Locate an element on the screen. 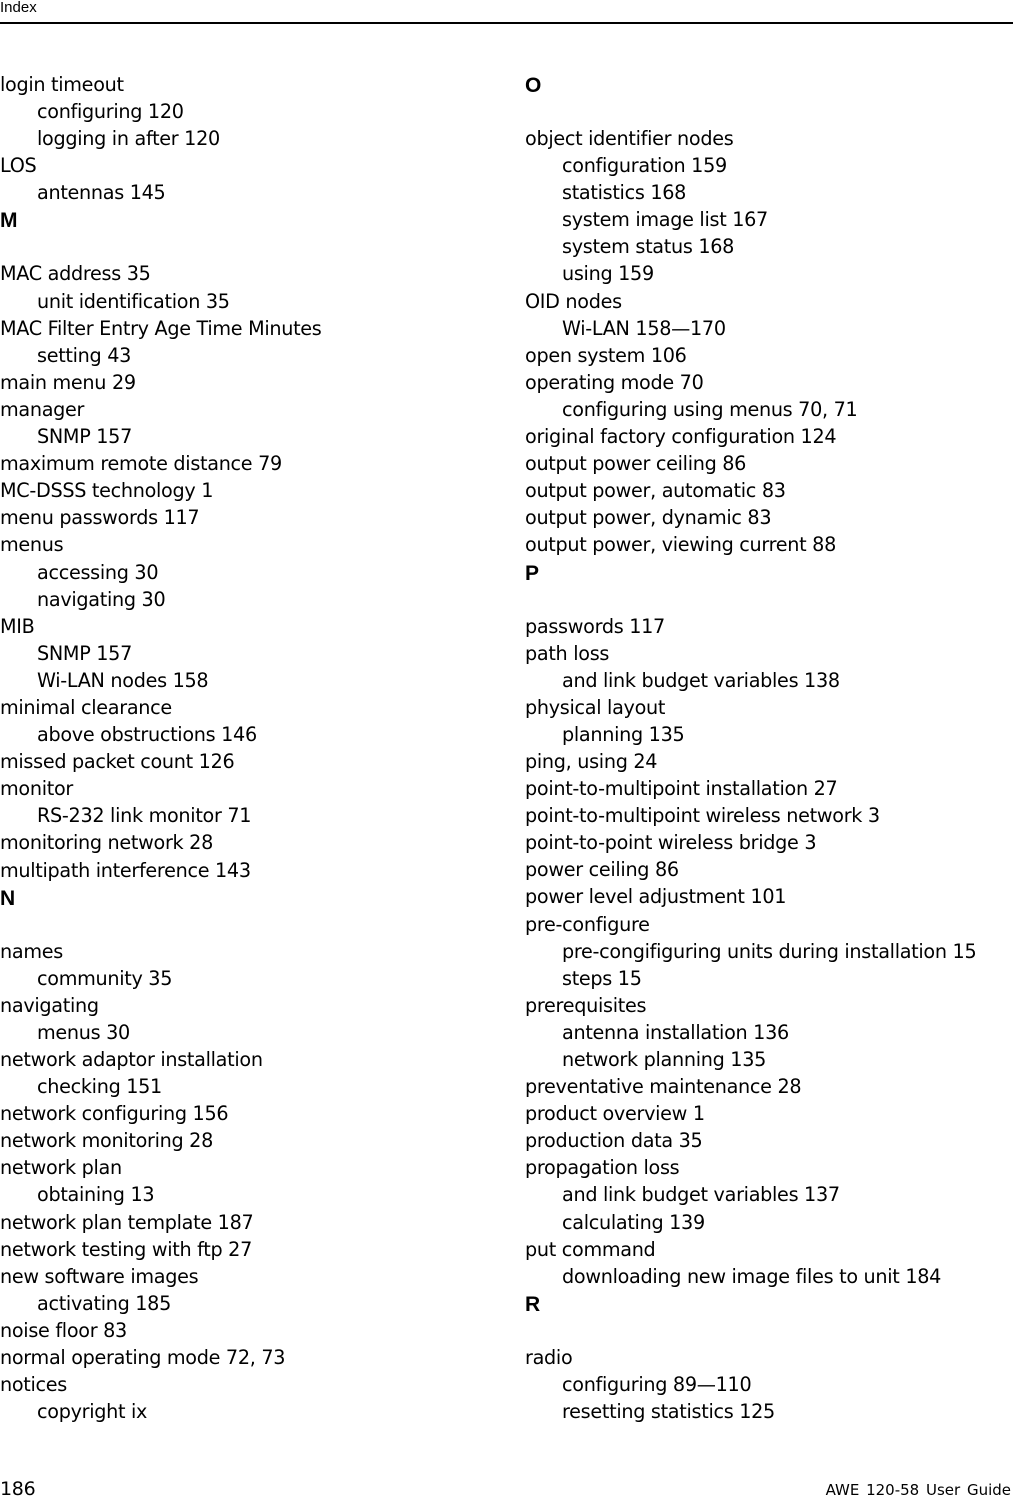 The width and height of the screenshot is (1013, 1500). index-entry: output power, automatic 83 is located at coordinates (655, 491).